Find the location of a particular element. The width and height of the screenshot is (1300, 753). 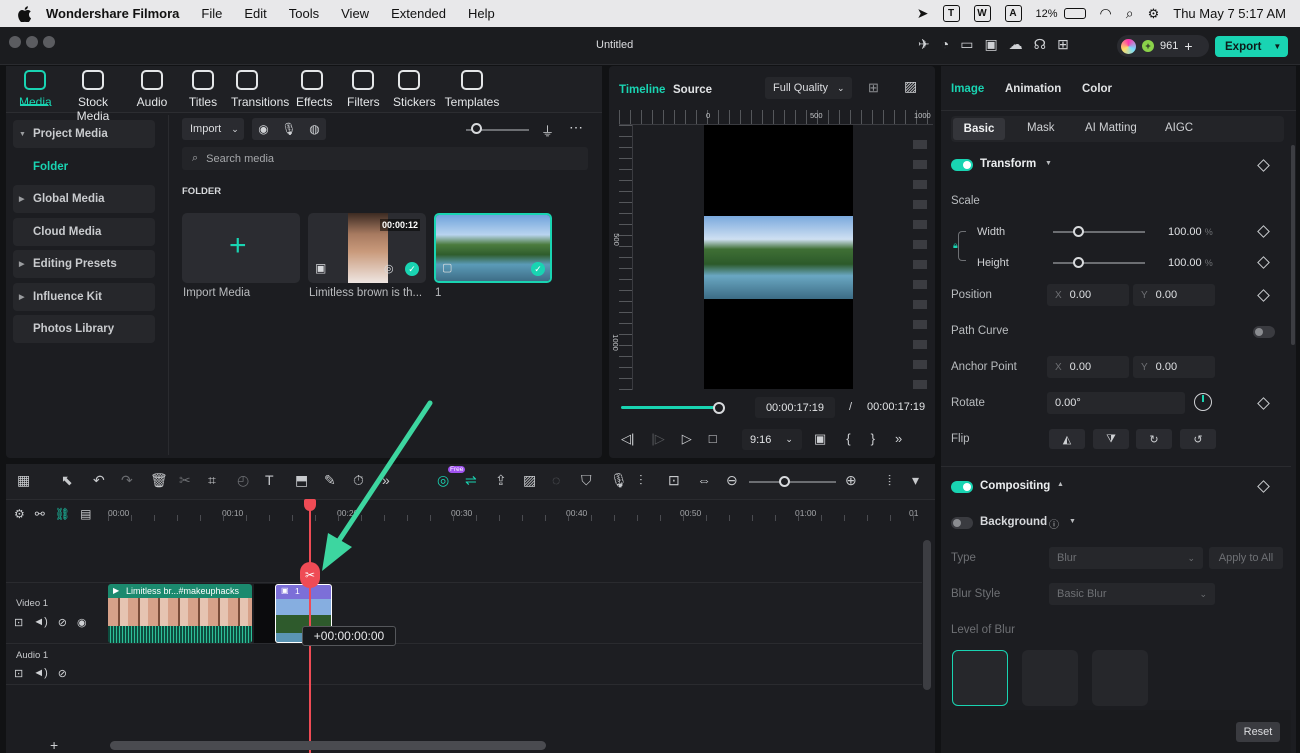

background-header: Background is located at coordinates (1013, 522).